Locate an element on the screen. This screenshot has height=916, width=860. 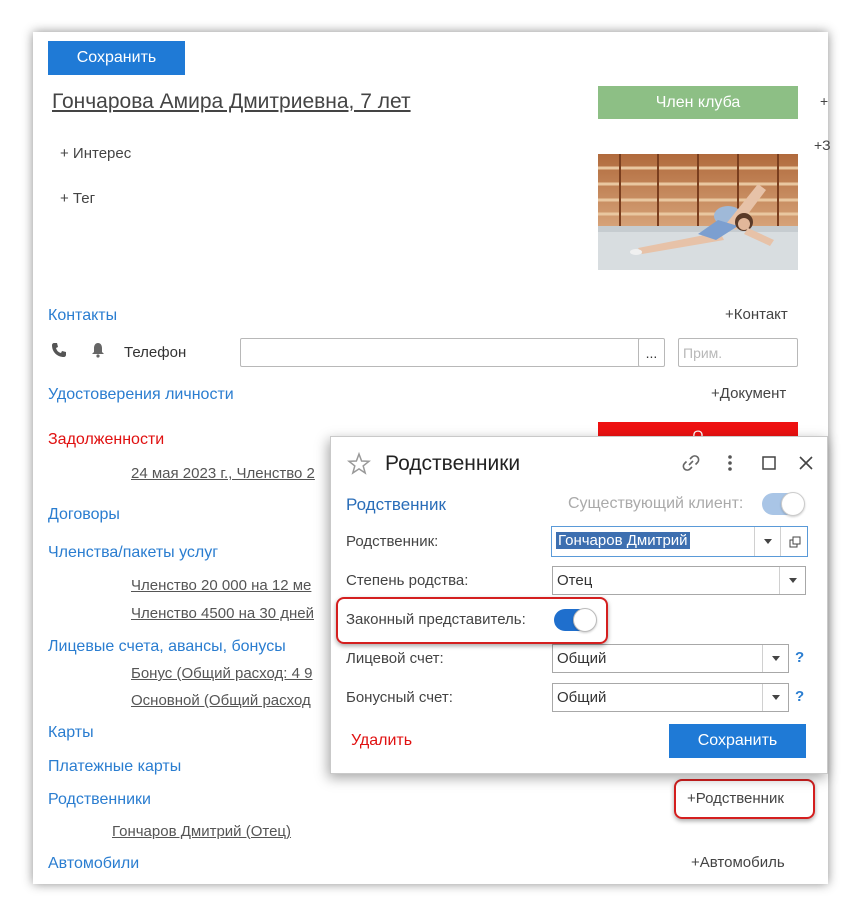
gymnast-photo-image is located at coordinates (698, 212).